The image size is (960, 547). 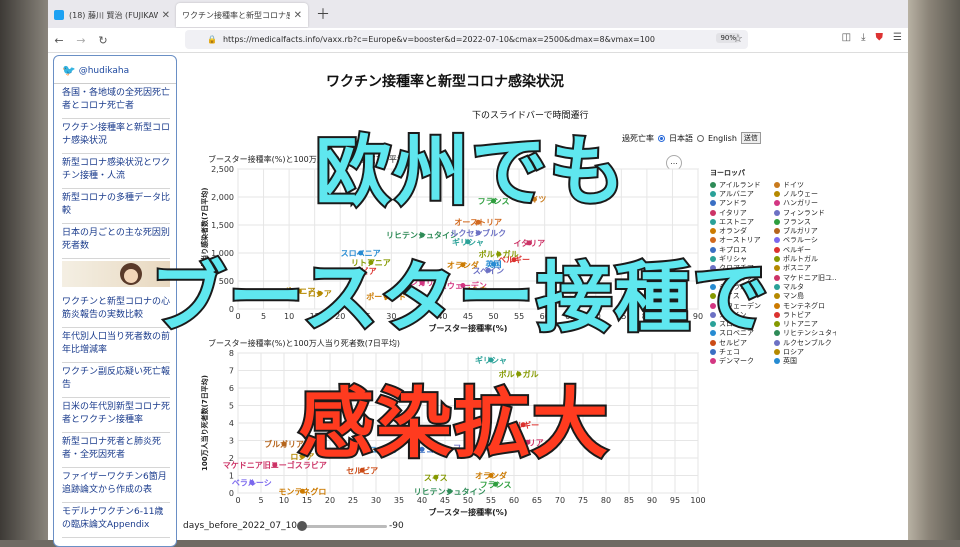 What do you see at coordinates (800, 203) in the screenshot?
I see `legend-label: ハンガリー` at bounding box center [800, 203].